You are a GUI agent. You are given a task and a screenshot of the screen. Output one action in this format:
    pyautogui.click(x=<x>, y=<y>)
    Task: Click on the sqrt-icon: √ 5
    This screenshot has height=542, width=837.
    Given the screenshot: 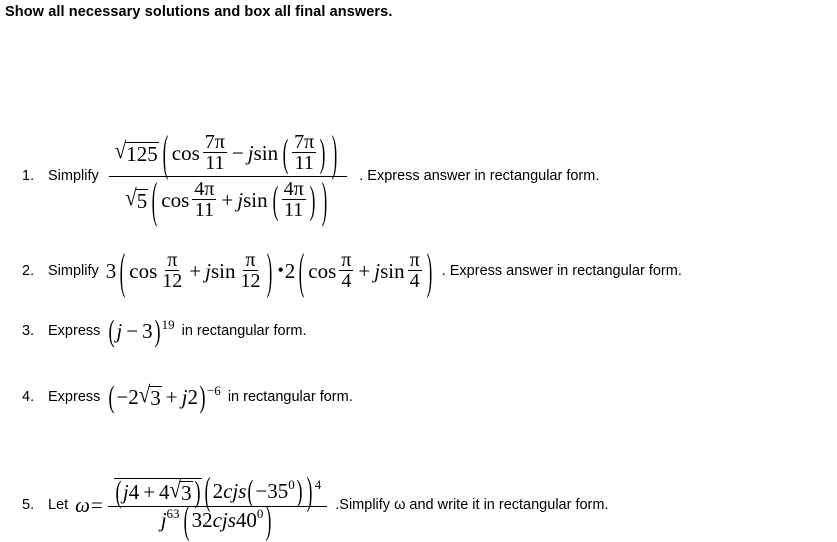 What is the action you would take?
    pyautogui.click(x=137, y=198)
    